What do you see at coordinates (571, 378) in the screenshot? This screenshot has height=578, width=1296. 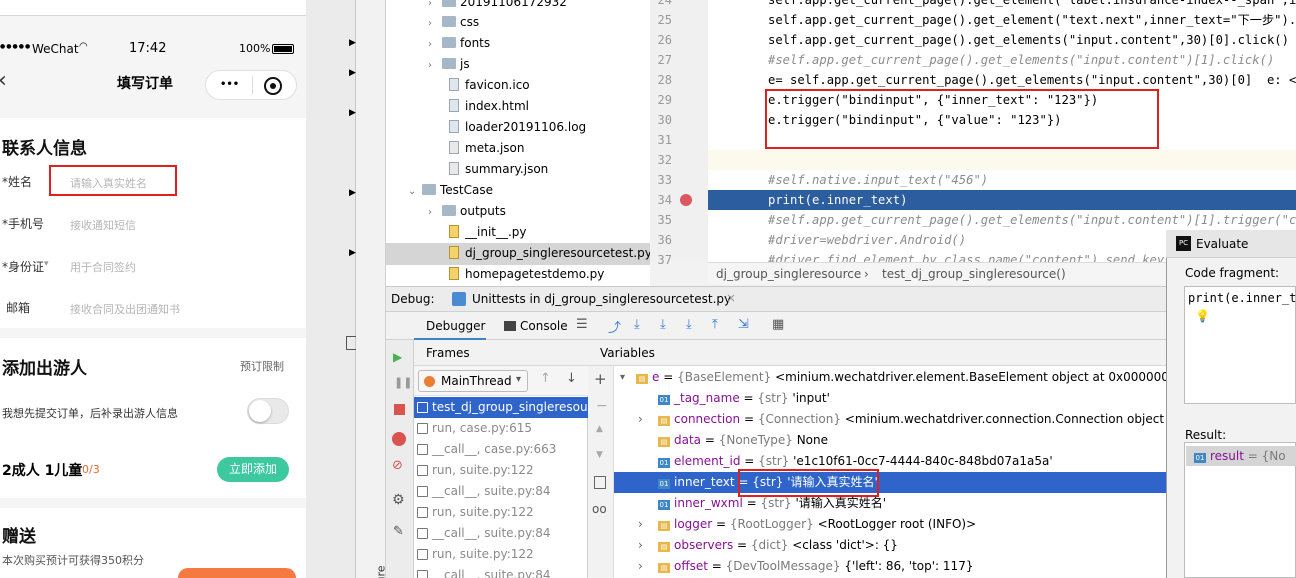 I see `next-frame-icon: ↓` at bounding box center [571, 378].